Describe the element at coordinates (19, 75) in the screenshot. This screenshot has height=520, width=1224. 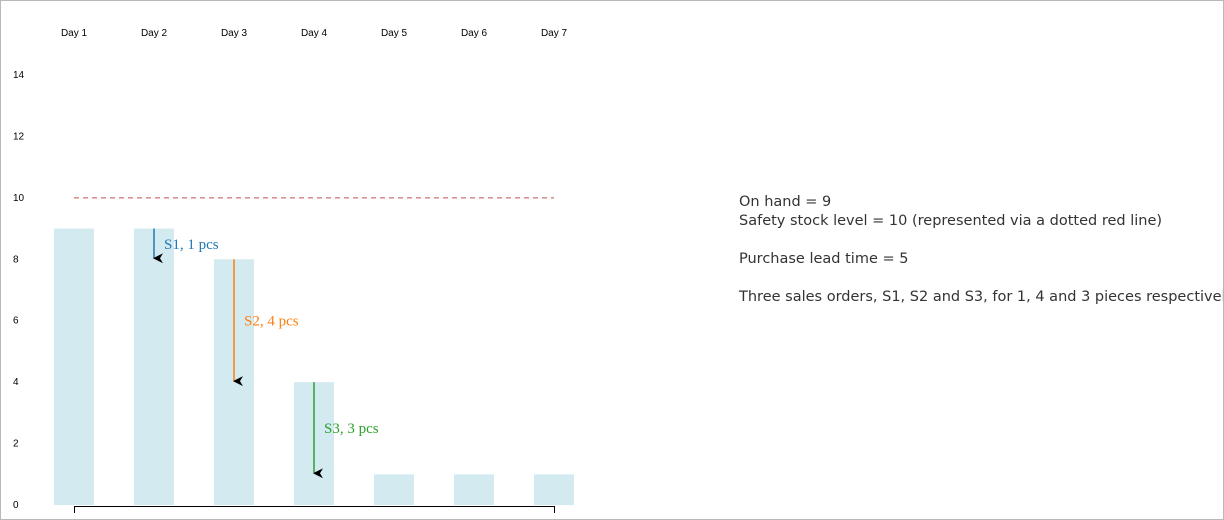
I see `y-tick-label: 14` at that location.